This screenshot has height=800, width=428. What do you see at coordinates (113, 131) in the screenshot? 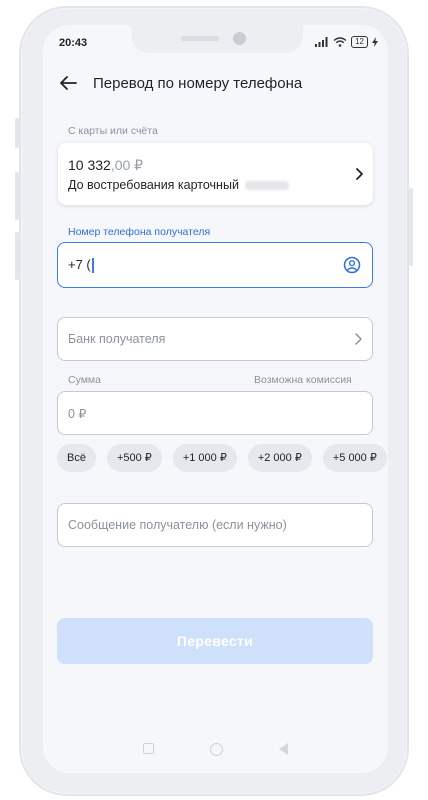
I see `source-label: С карты или счёта` at bounding box center [113, 131].